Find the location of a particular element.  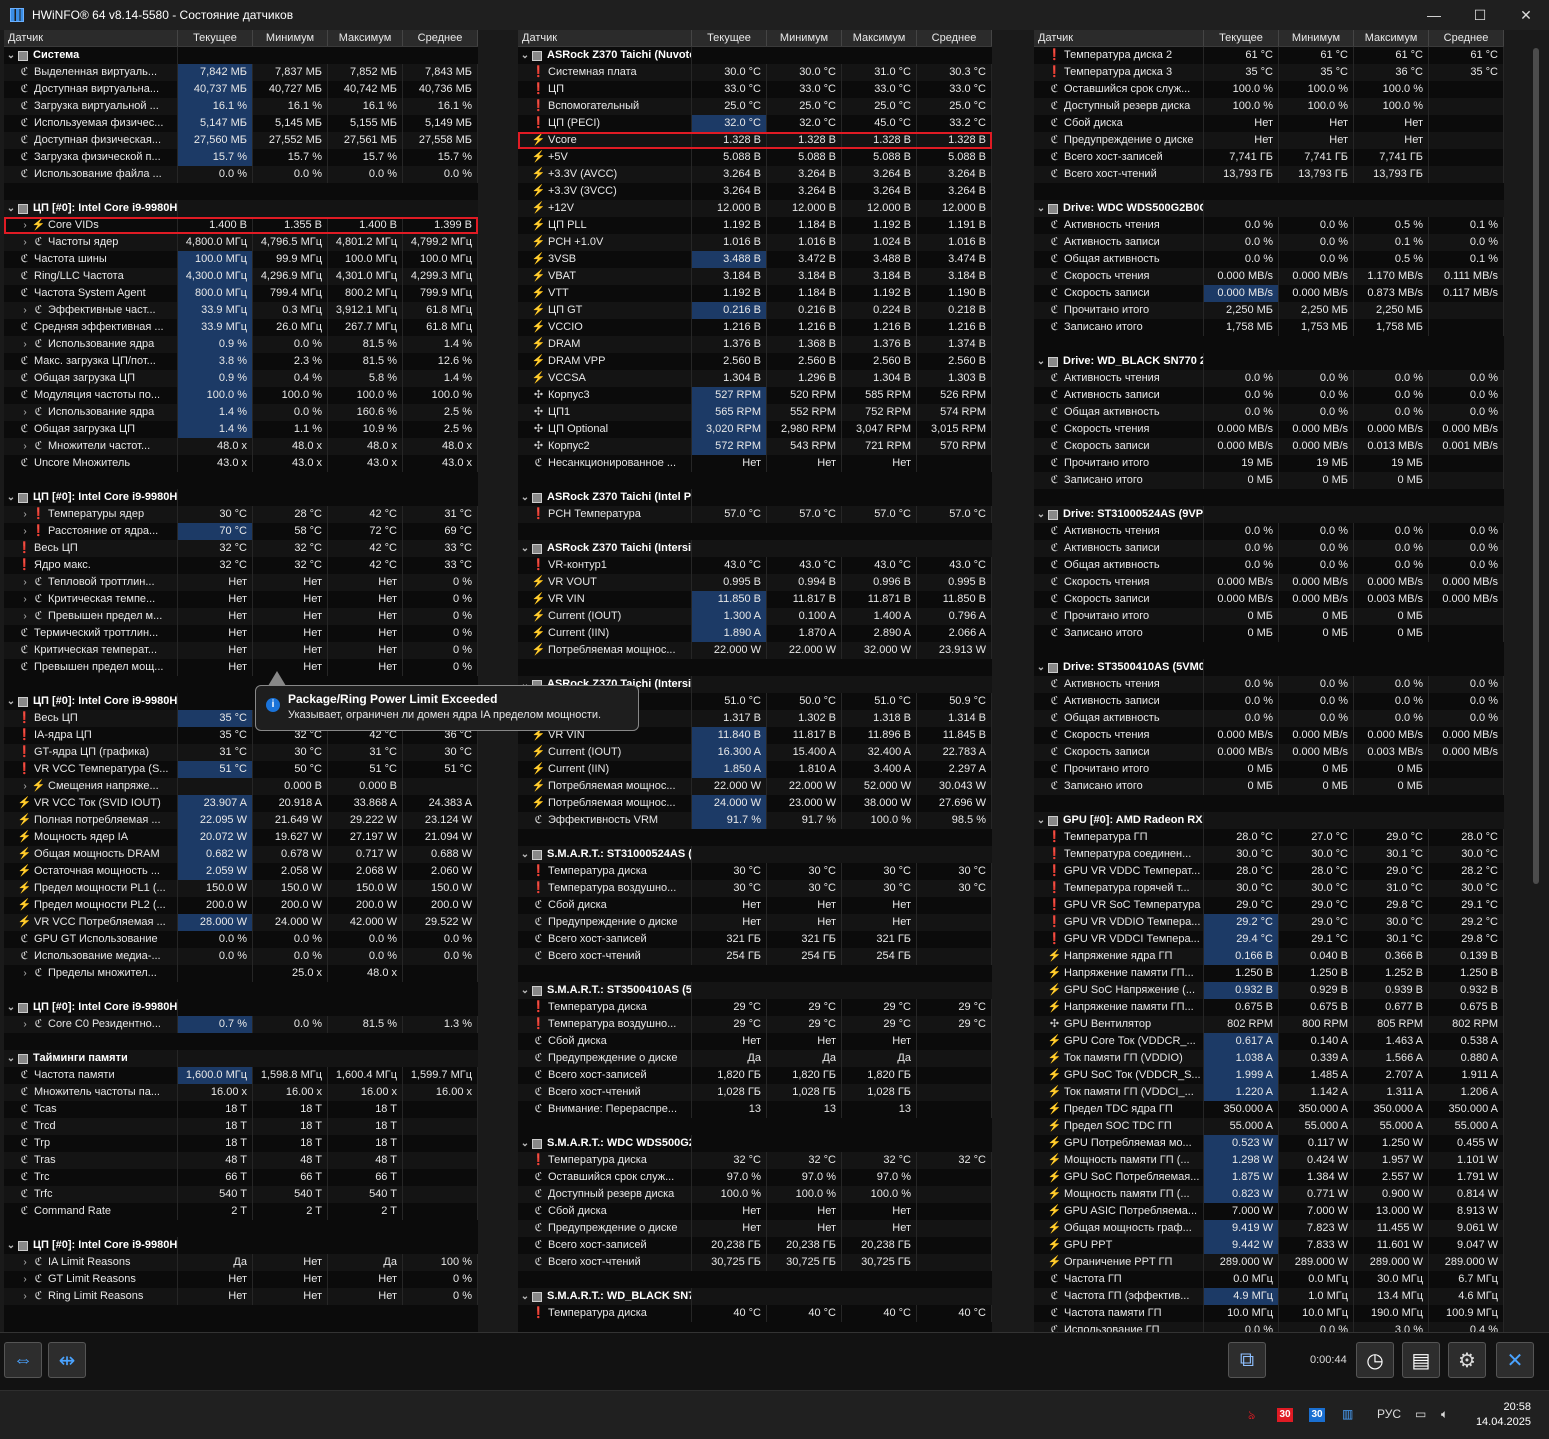

sensor-row: ⚡ ЦП PLL 1.192 В 1.184 В 1.192 В 1.191 В is located at coordinates (755, 225).